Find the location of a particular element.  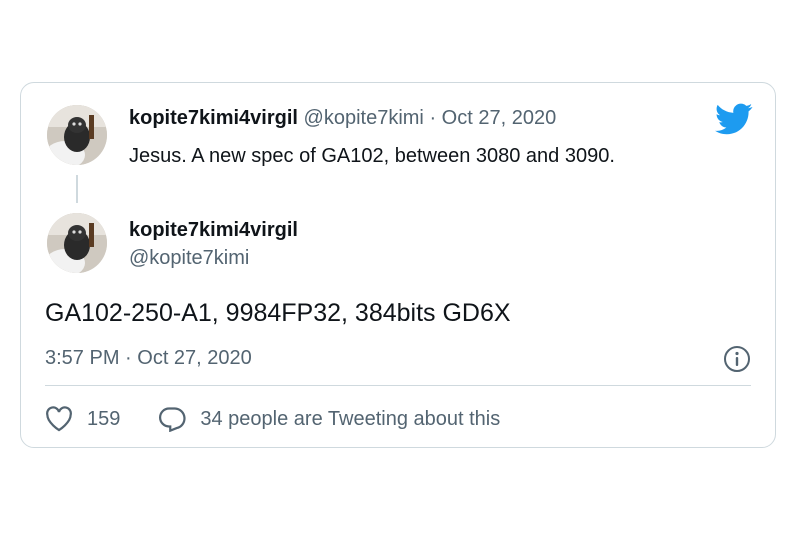

thread-connector-line is located at coordinates (77, 189).